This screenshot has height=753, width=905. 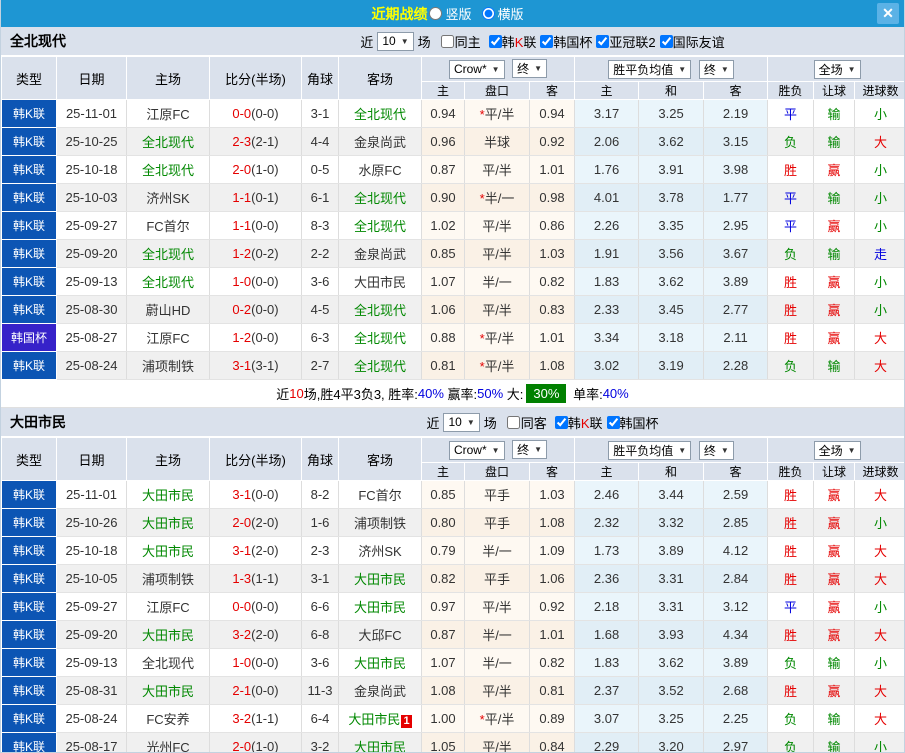 I want to click on result-cell: 胜, so click(x=791, y=690).